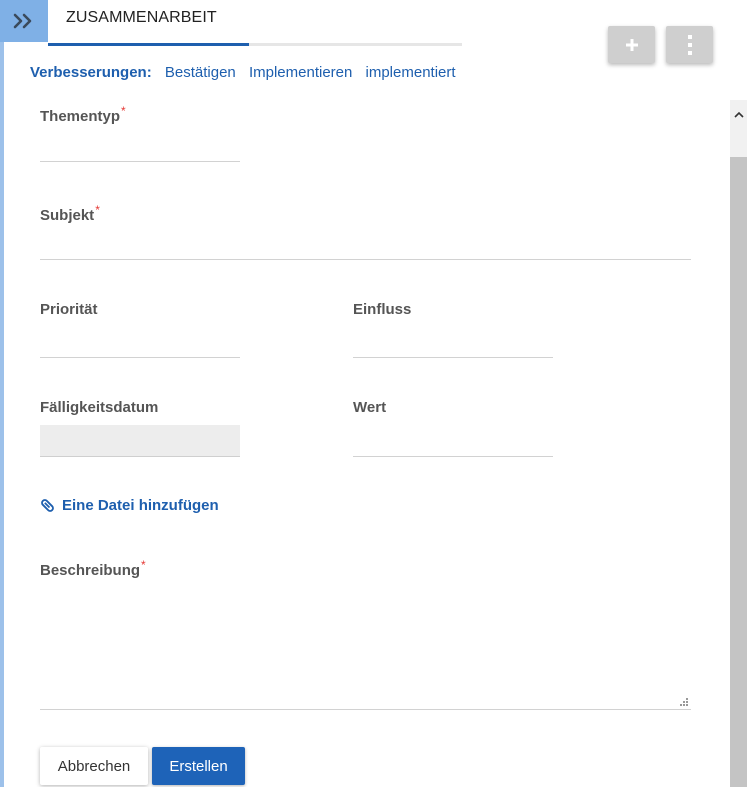 The width and height of the screenshot is (747, 787). I want to click on due-date-label: Fälligkeitsdatum, so click(99, 407).